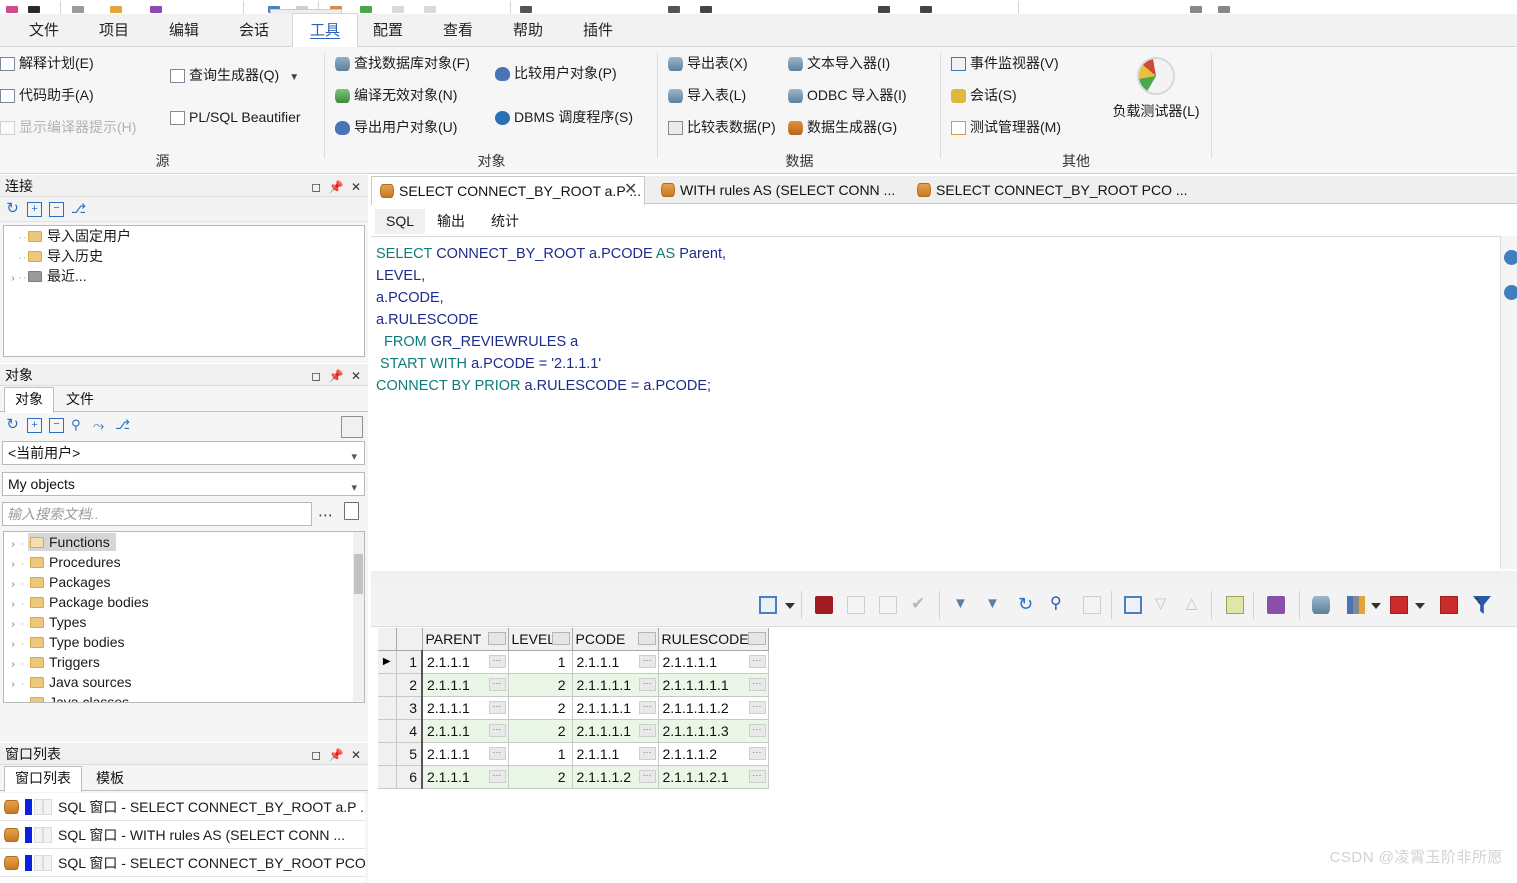 The image size is (1517, 883). I want to click on chevron-right-icon: ›, so click(13, 698).